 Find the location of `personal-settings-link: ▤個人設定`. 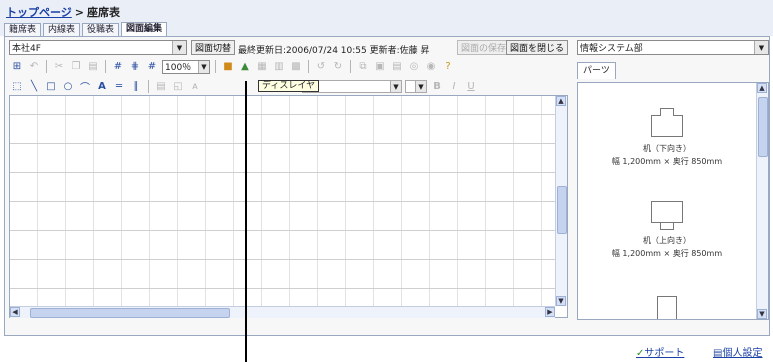

personal-settings-link: ▤個人設定 is located at coordinates (737, 351).